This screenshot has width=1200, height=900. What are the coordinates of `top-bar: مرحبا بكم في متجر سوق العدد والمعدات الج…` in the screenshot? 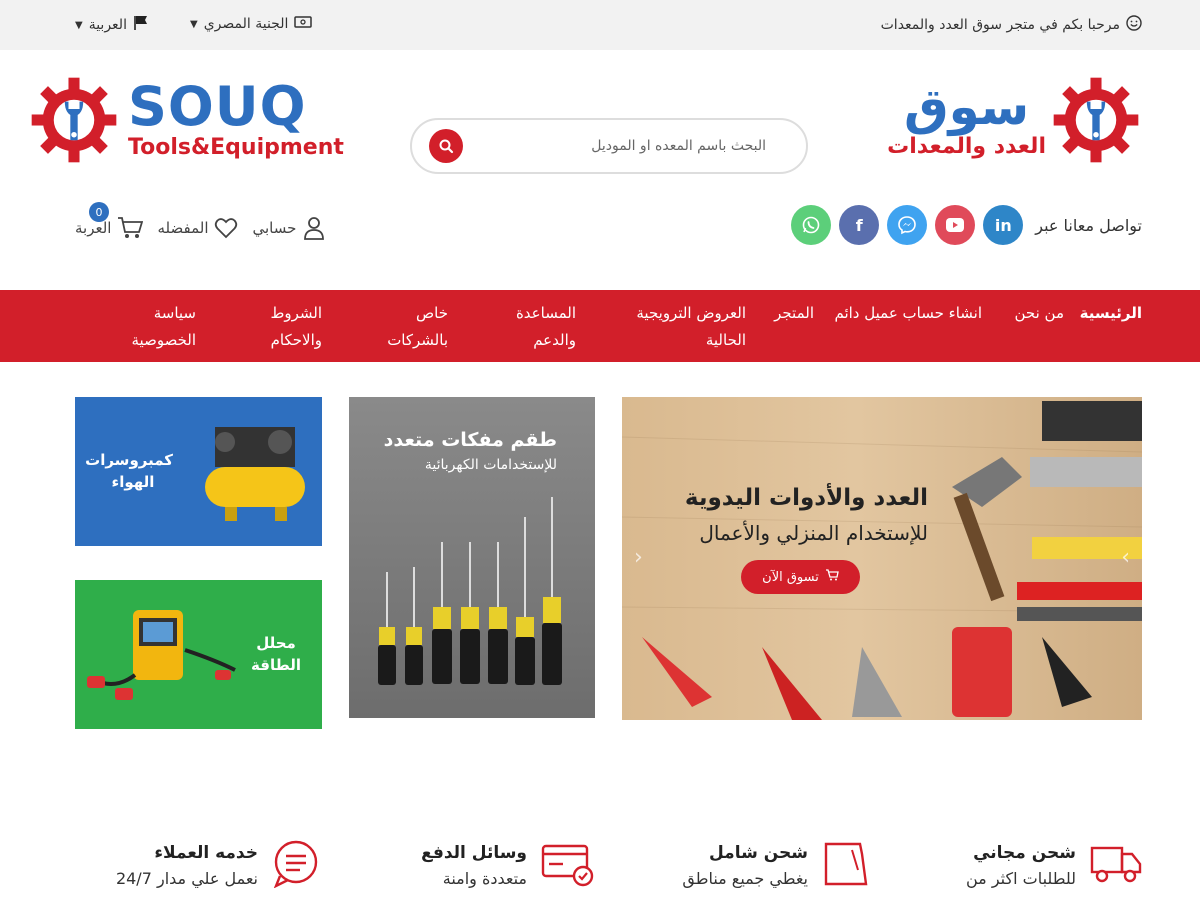 It's located at (600, 25).